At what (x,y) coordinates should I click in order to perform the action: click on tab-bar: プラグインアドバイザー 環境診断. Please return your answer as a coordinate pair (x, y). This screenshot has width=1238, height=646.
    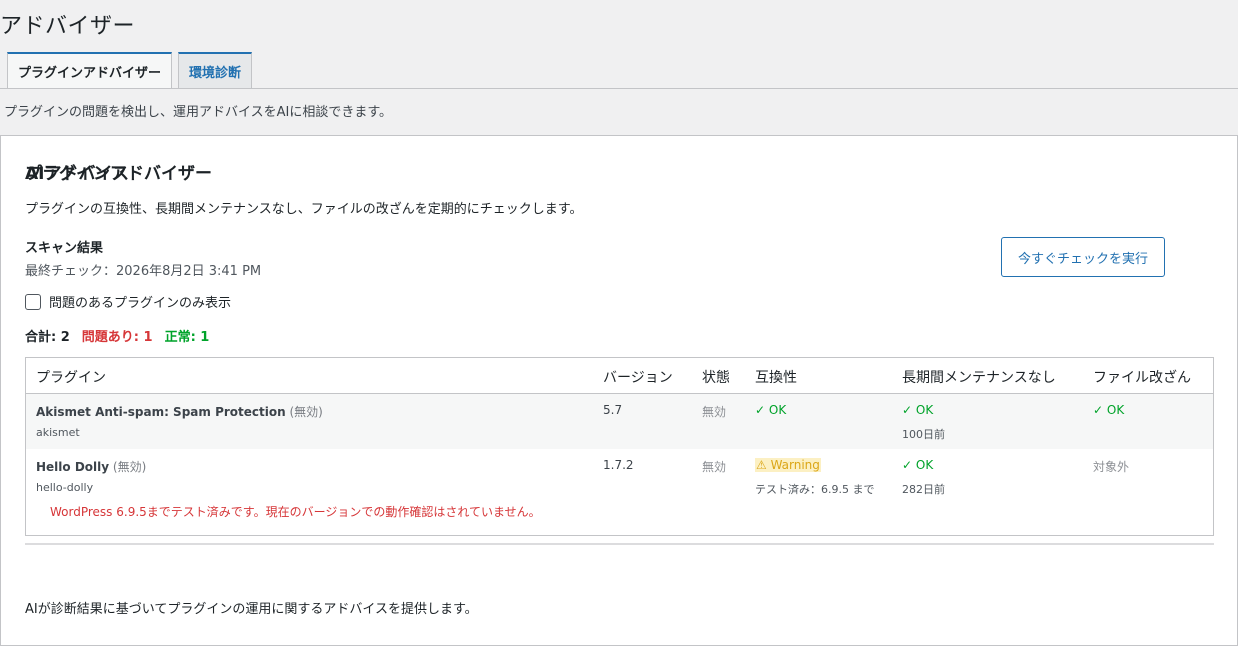
    Looking at the image, I should click on (130, 70).